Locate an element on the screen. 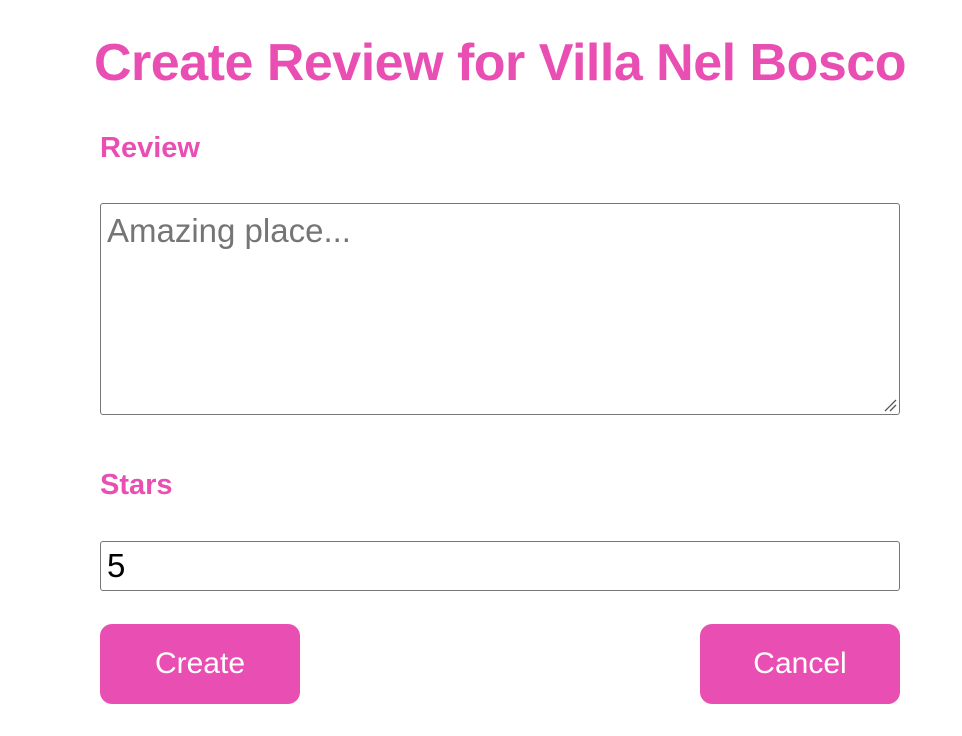 The image size is (962, 736). page-title: Create Review for Villa Nel Bosco is located at coordinates (500, 63).